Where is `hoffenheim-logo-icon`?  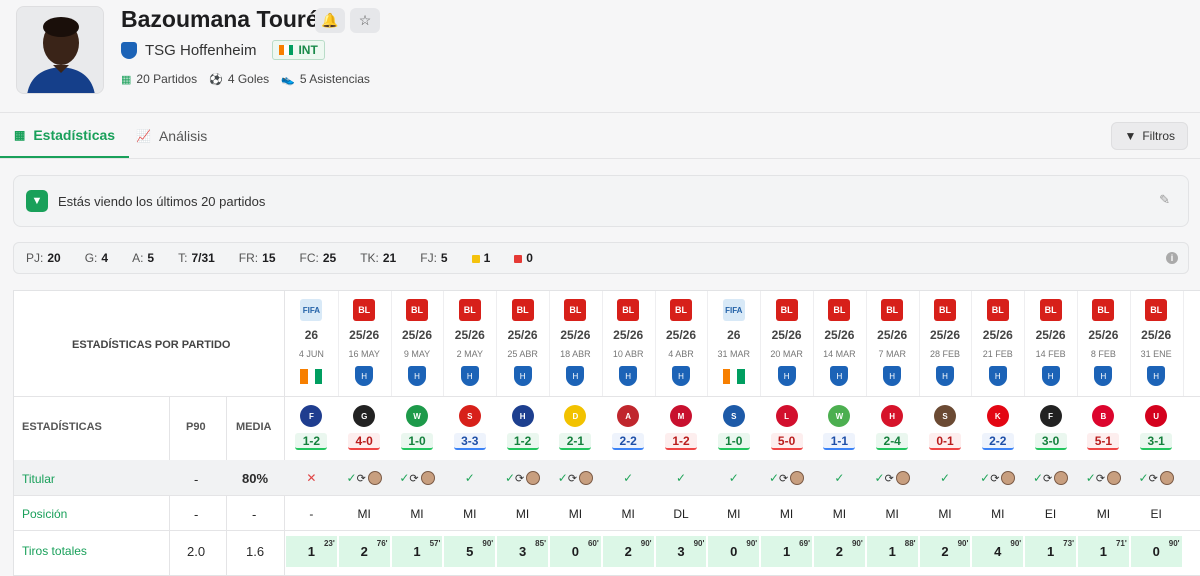
hoffenheim-logo-icon is located at coordinates (129, 50).